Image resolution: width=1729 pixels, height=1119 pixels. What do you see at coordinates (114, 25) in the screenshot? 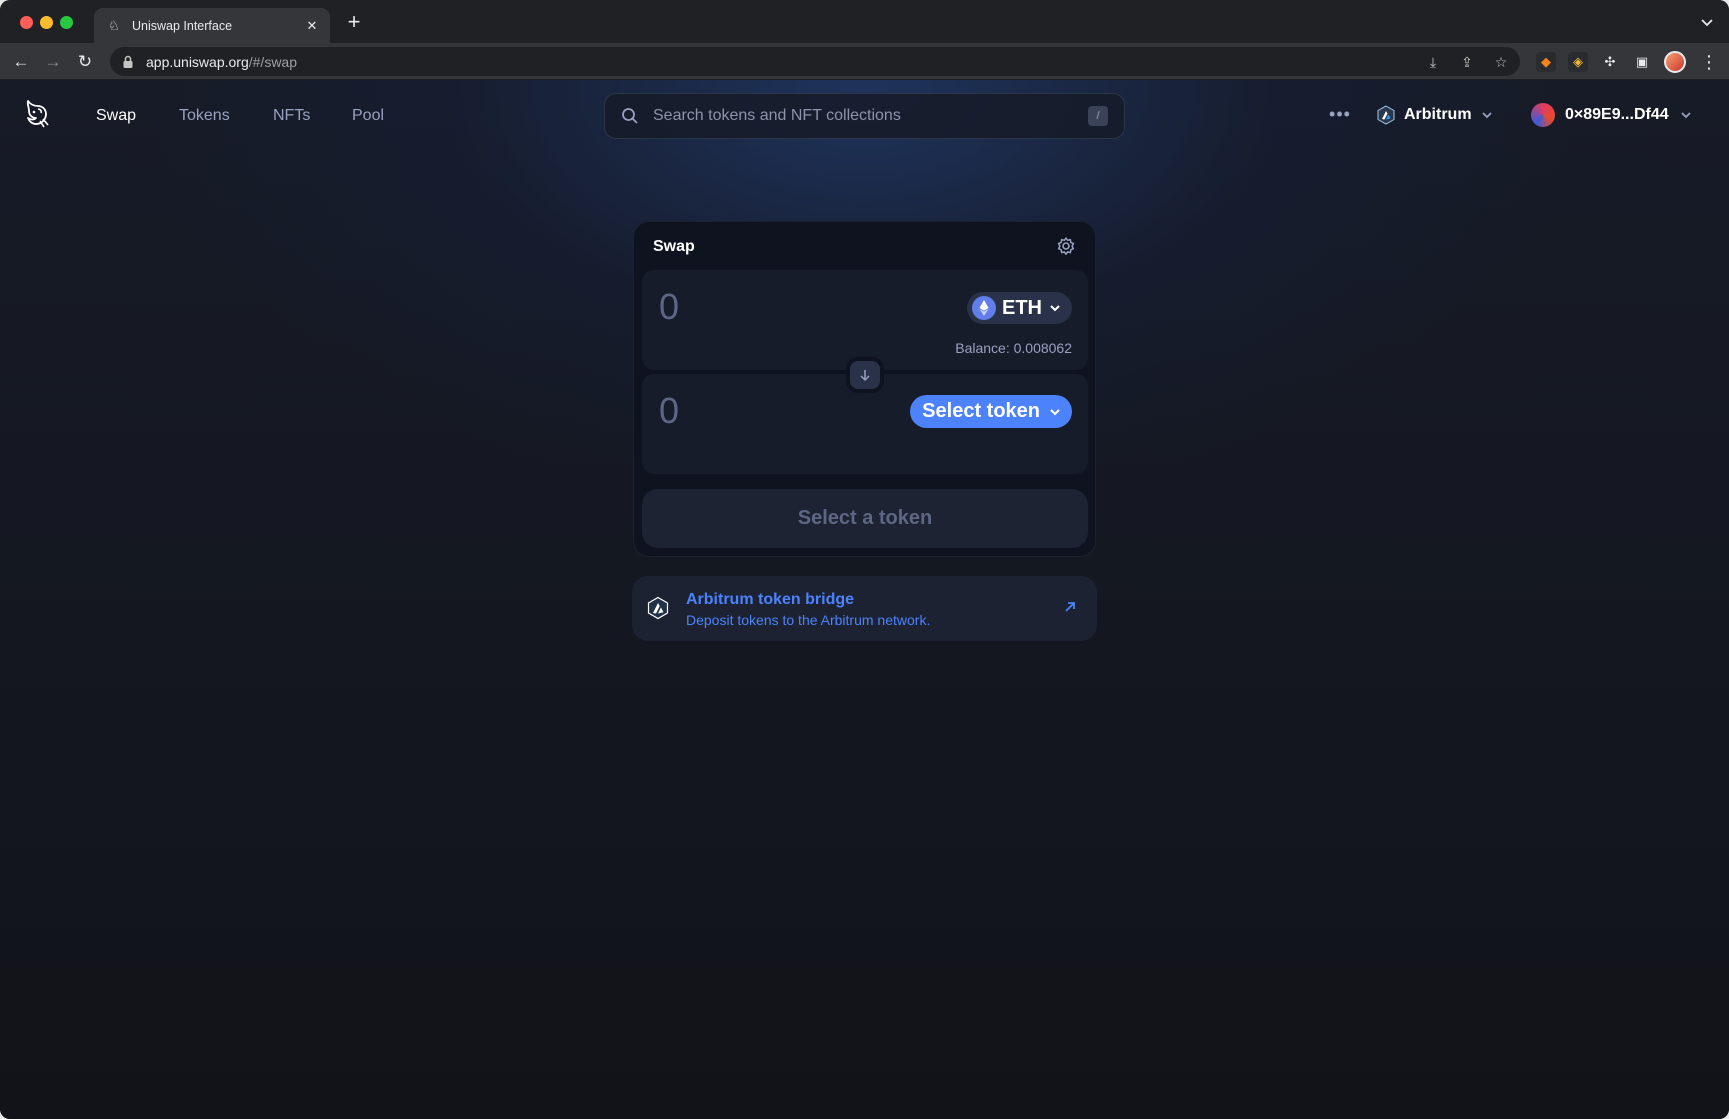
I see `unicorn-favicon-icon: ♘` at bounding box center [114, 25].